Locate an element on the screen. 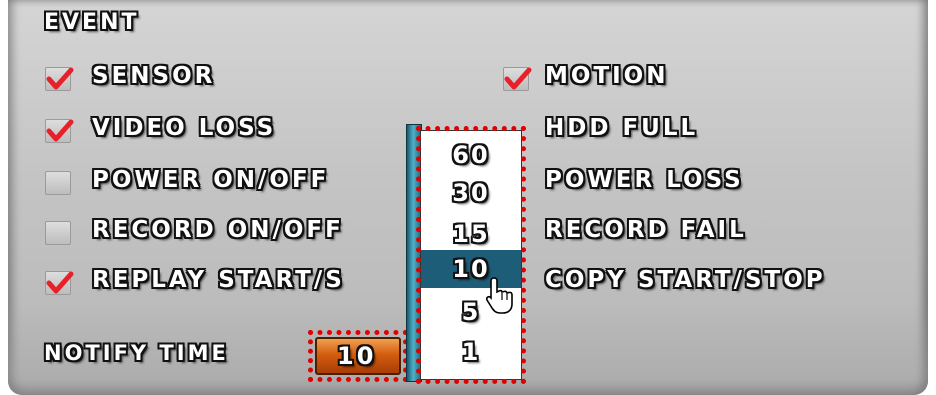  label-power-loss: POWER LOSS is located at coordinates (644, 180).